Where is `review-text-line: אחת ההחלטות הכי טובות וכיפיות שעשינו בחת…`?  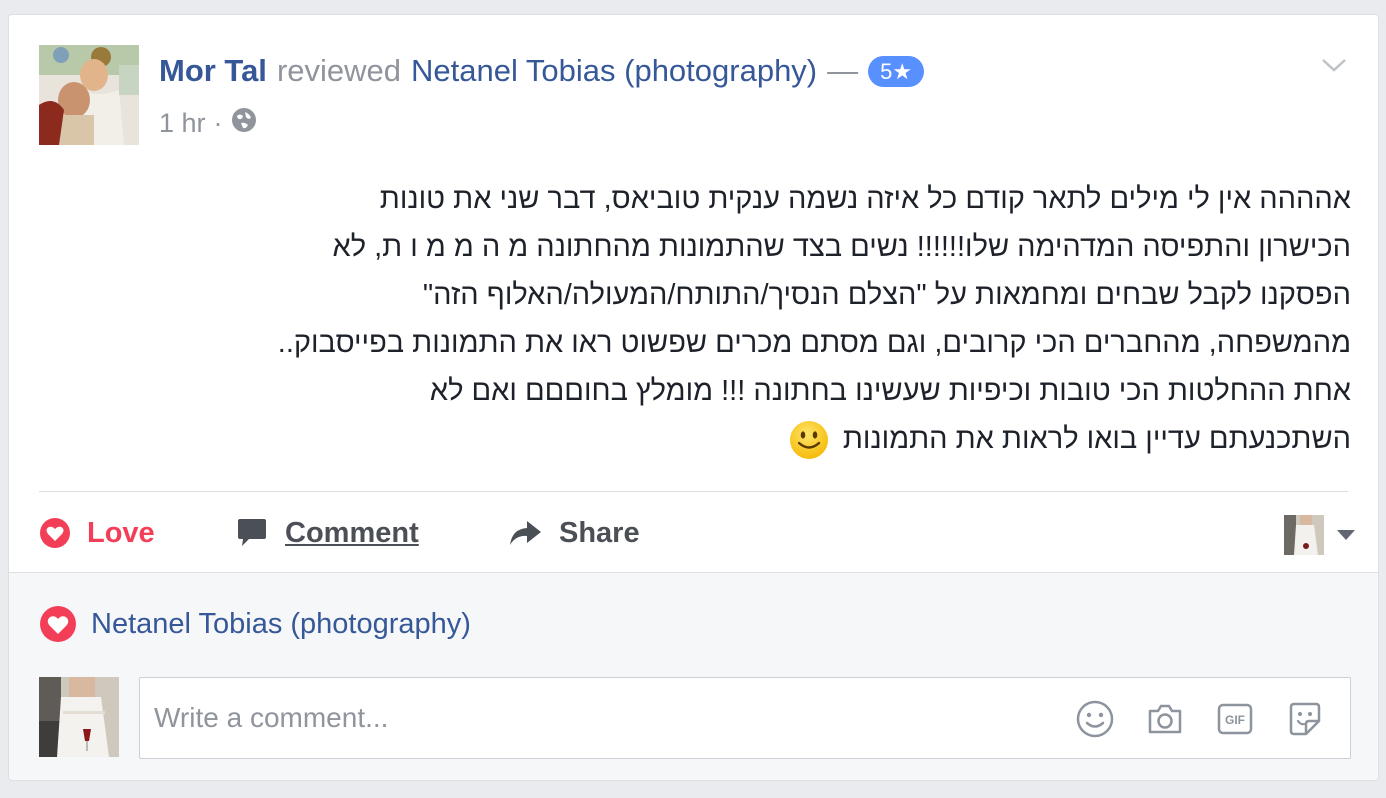 review-text-line: אחת ההחלטות הכי טובות וכיפיות שעשינו בחת… is located at coordinates (890, 391).